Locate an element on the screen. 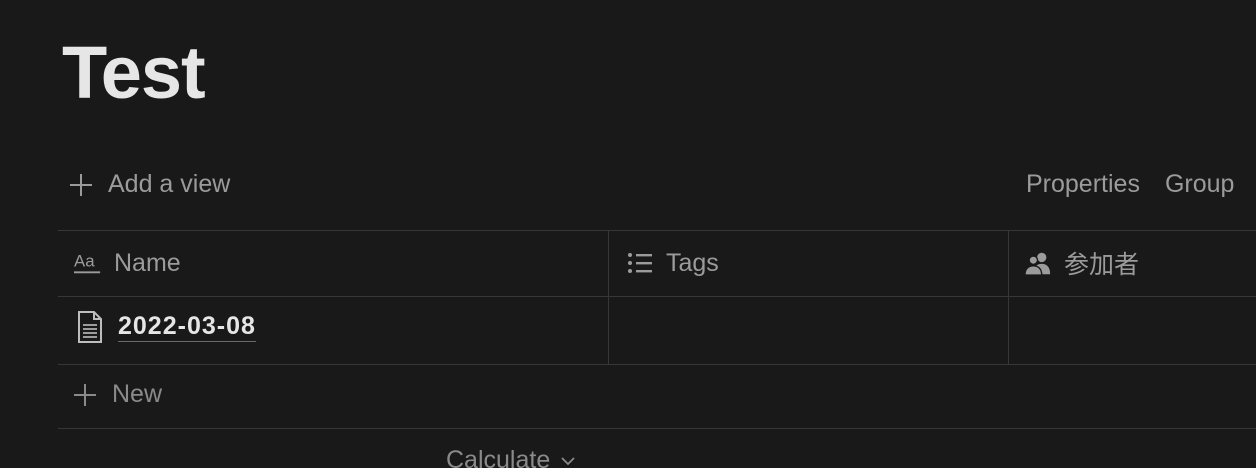 This screenshot has height=468, width=1256. chevron-down-icon is located at coordinates (568, 460).